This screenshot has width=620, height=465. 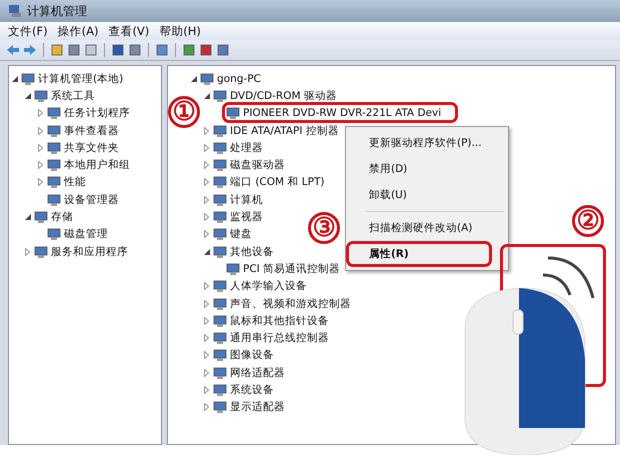 I want to click on tree-item: 事件查看器, so click(x=91, y=131).